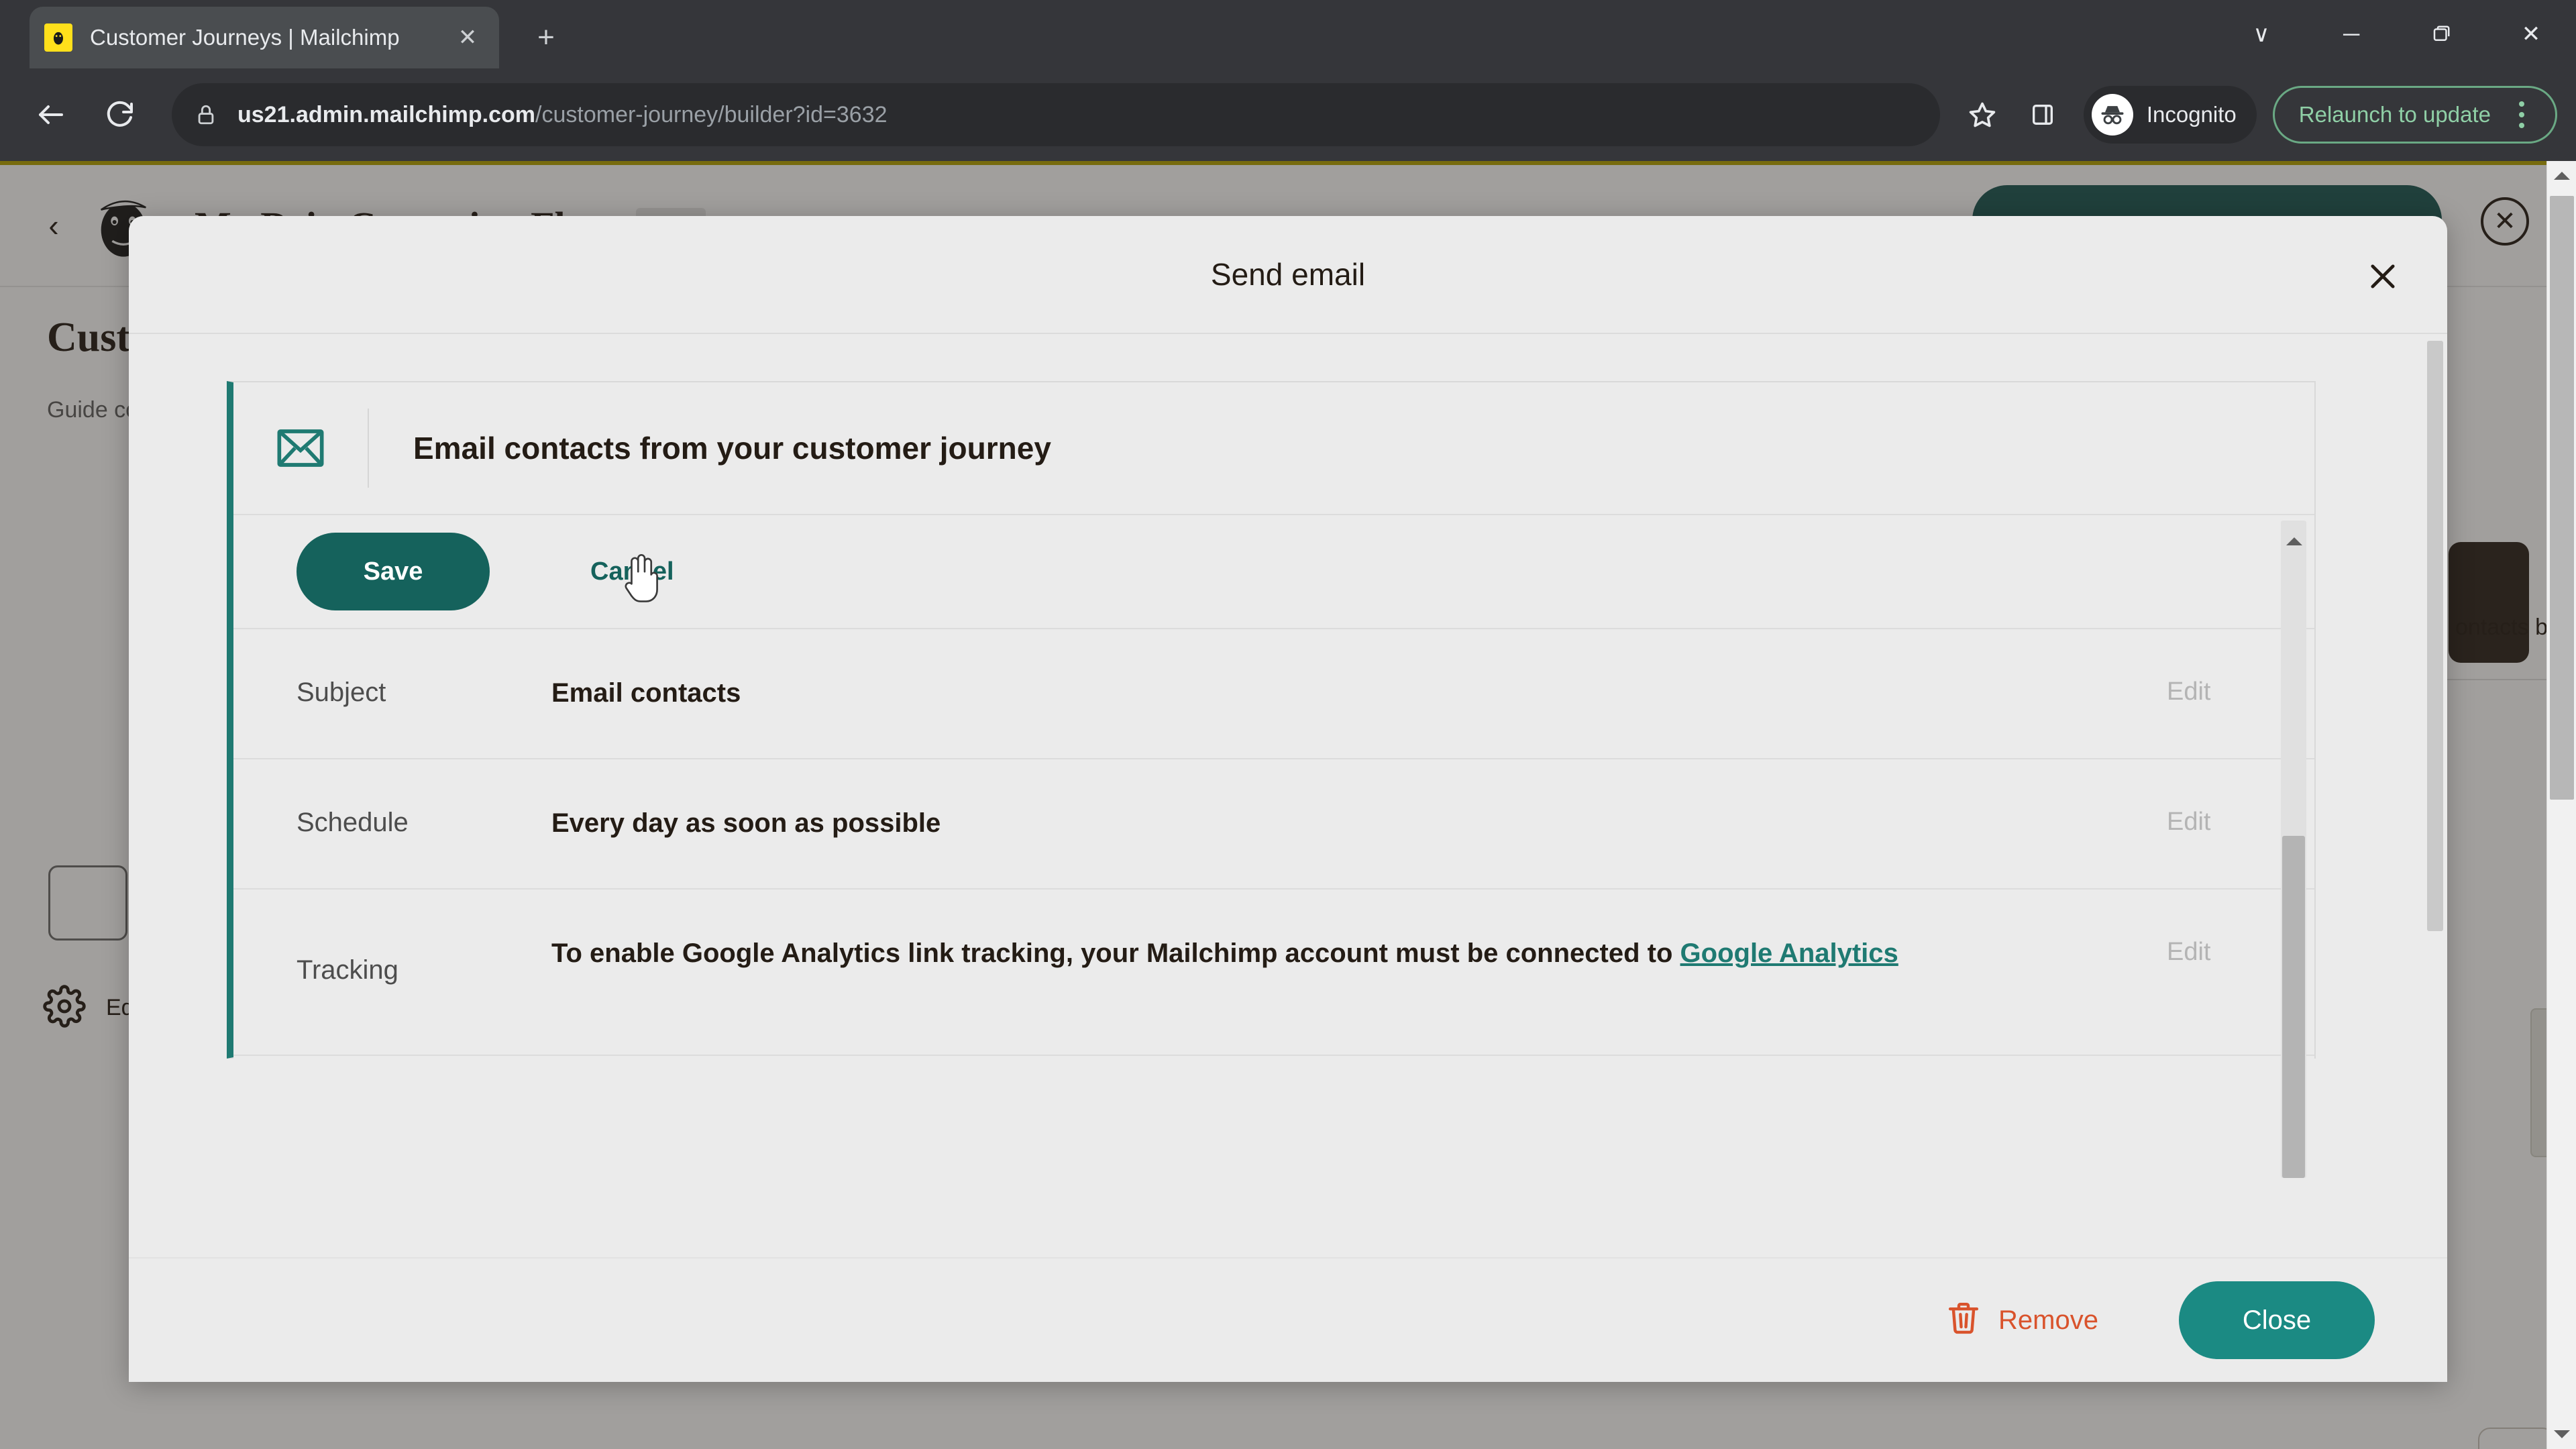  Describe the element at coordinates (2294, 535) in the screenshot. I see `inner-scrollbar-up-arrow` at that location.